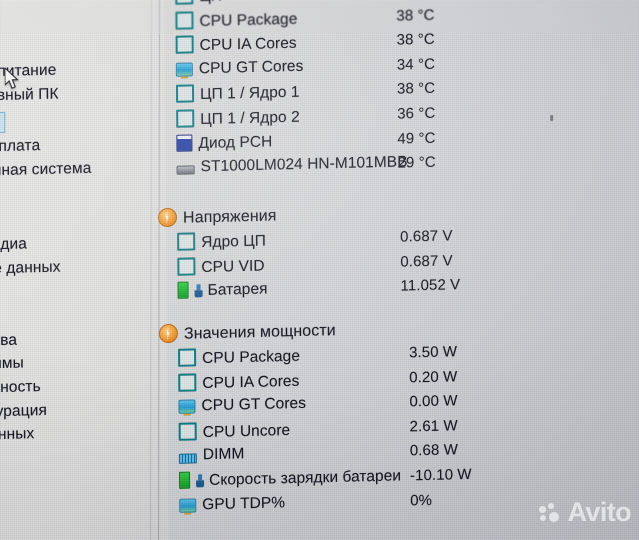 The width and height of the screenshot is (639, 540). Describe the element at coordinates (599, 512) in the screenshot. I see `avito-watermark-text: Avito` at that location.